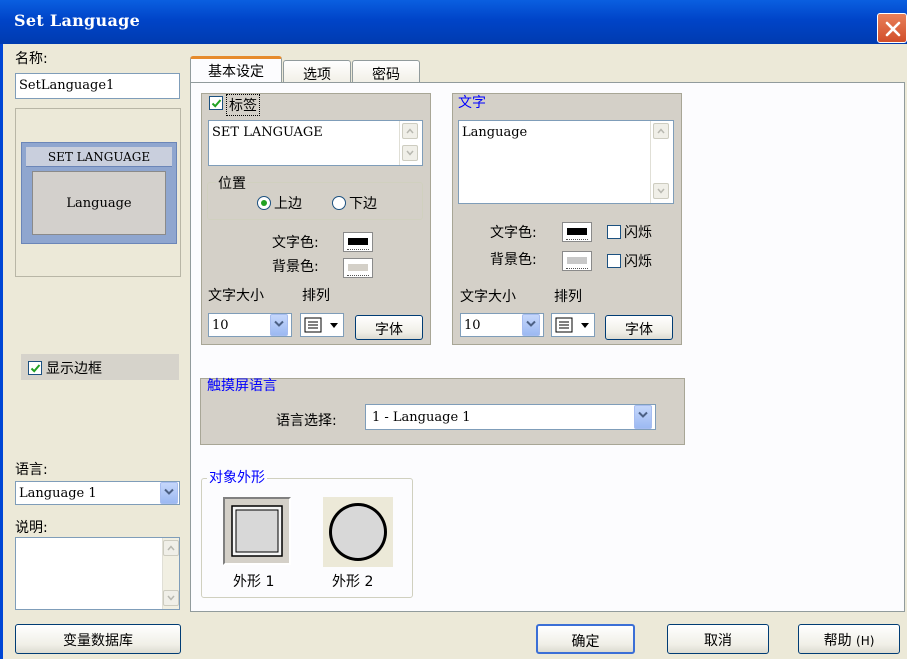 Image resolution: width=907 pixels, height=659 pixels. What do you see at coordinates (74, 369) in the screenshot?
I see `show-border-label: 显示边框` at bounding box center [74, 369].